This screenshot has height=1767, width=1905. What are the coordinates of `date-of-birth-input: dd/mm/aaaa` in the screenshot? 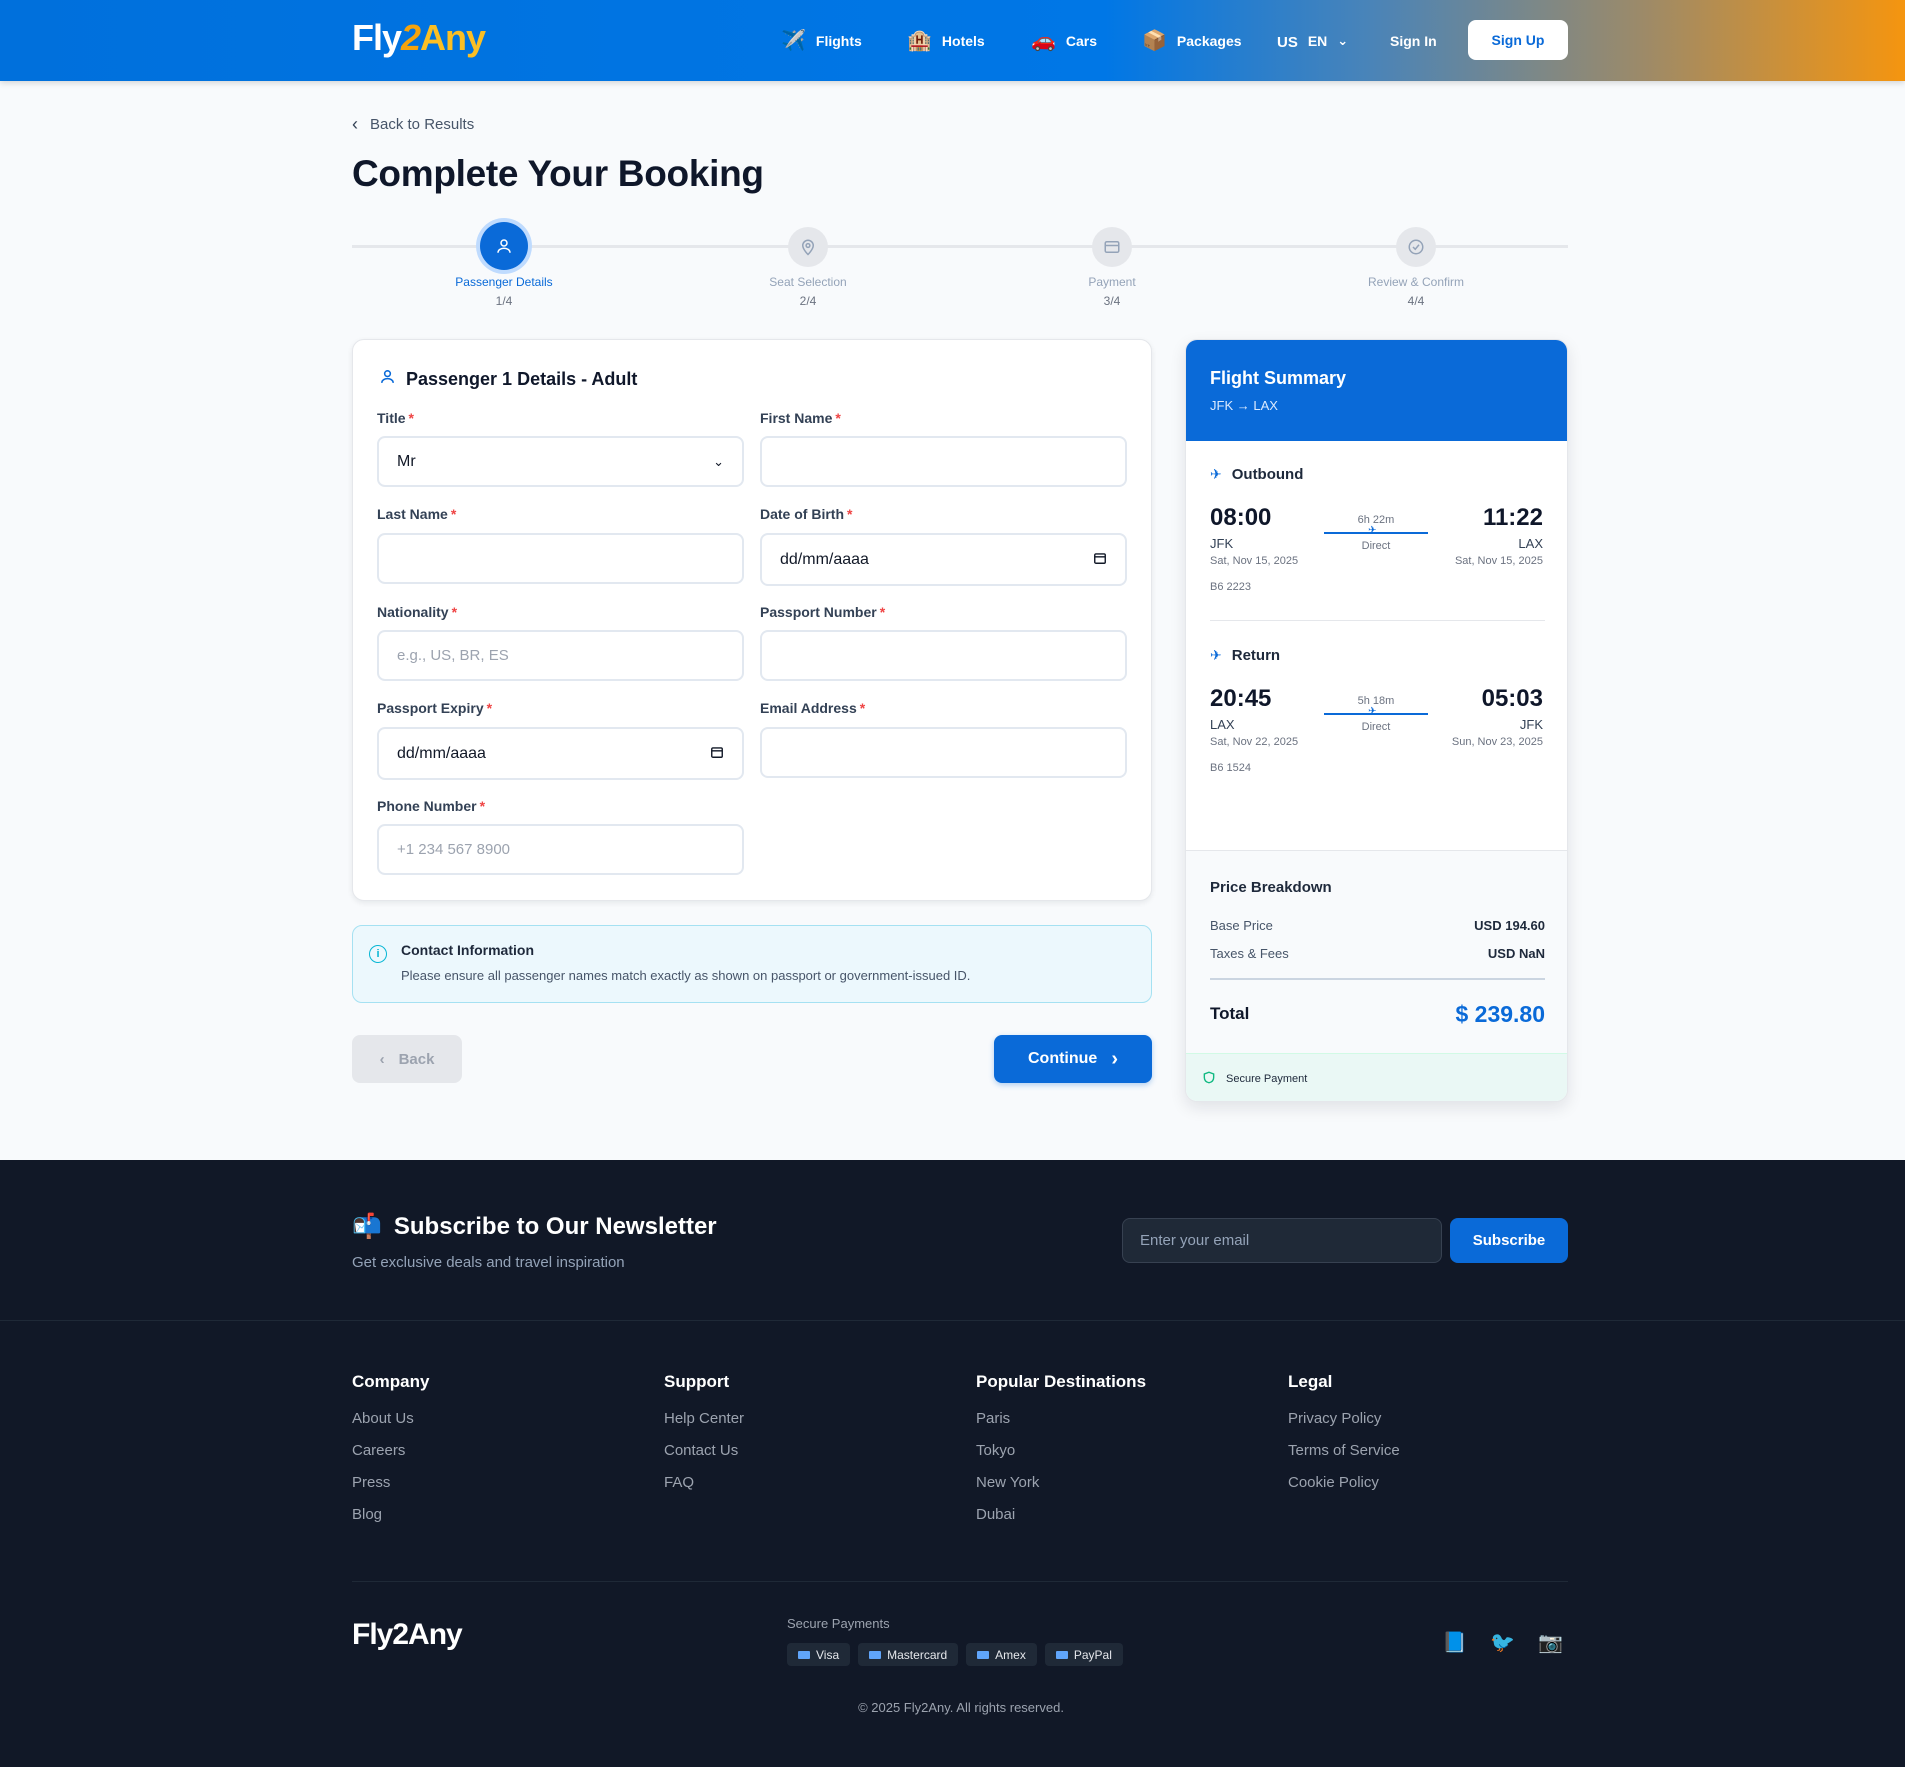 It's located at (943, 559).